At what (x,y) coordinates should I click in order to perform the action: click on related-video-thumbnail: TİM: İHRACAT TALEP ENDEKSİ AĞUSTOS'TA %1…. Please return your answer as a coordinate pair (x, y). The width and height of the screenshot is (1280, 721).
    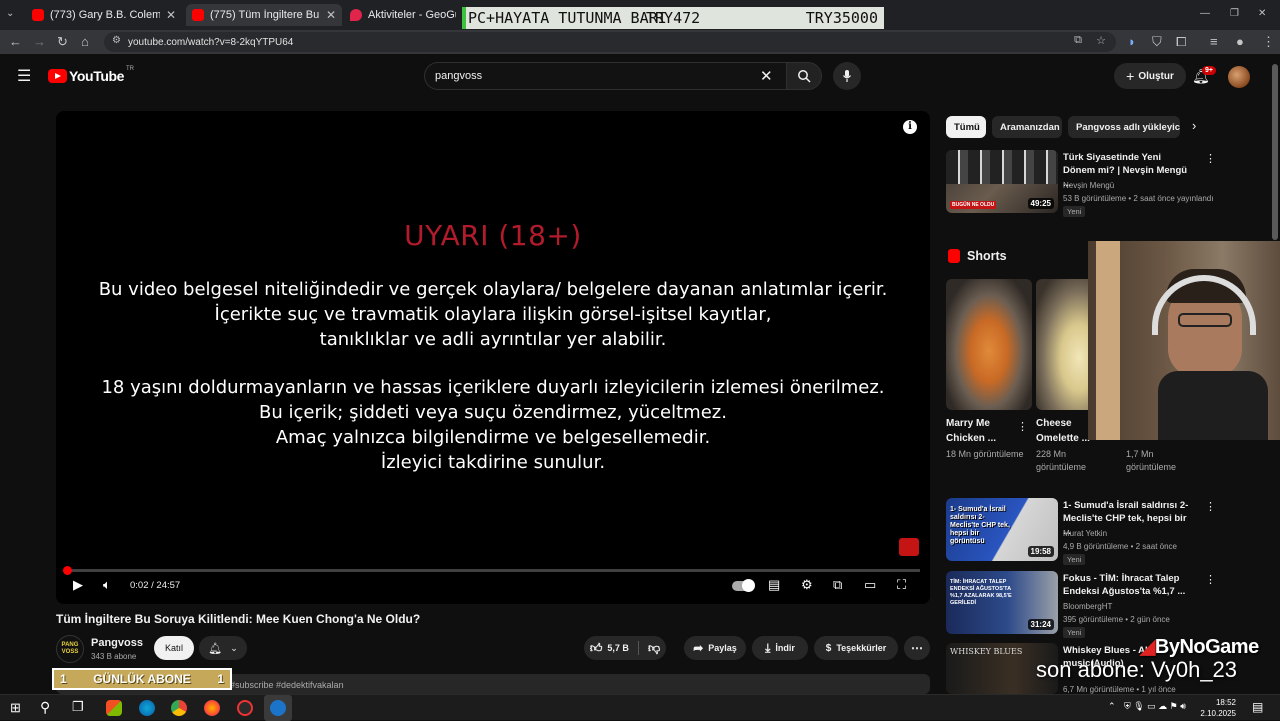
    Looking at the image, I should click on (1002, 602).